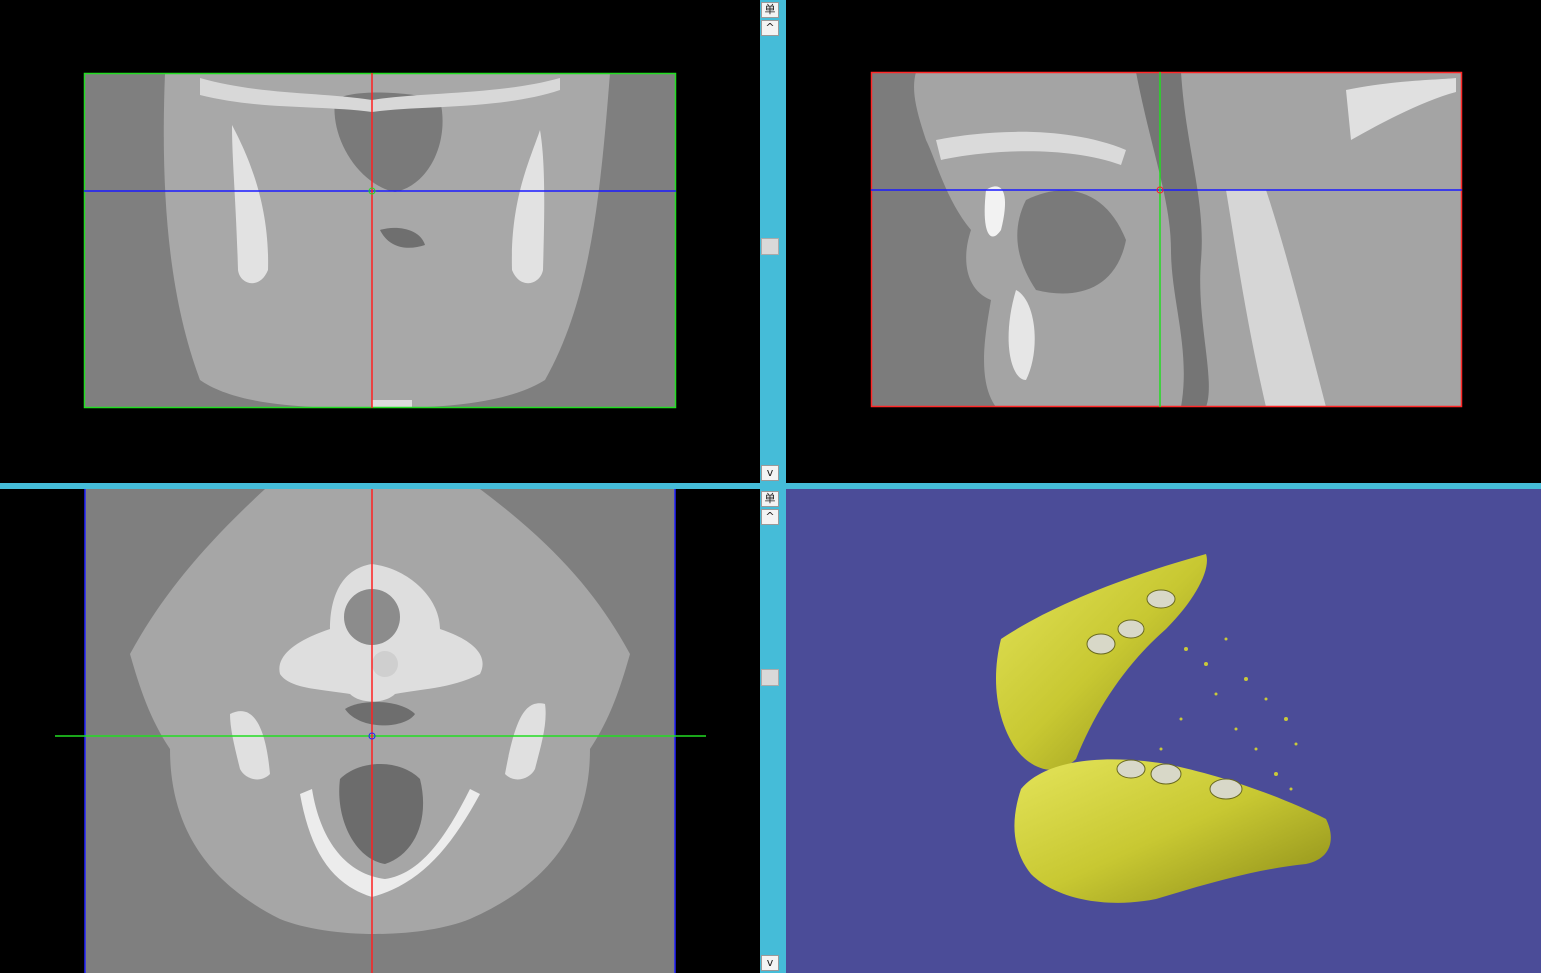 The image size is (1541, 973). What do you see at coordinates (770, 731) in the screenshot?
I see `bottom-slice-scrollbar: 单 ^ v` at bounding box center [770, 731].